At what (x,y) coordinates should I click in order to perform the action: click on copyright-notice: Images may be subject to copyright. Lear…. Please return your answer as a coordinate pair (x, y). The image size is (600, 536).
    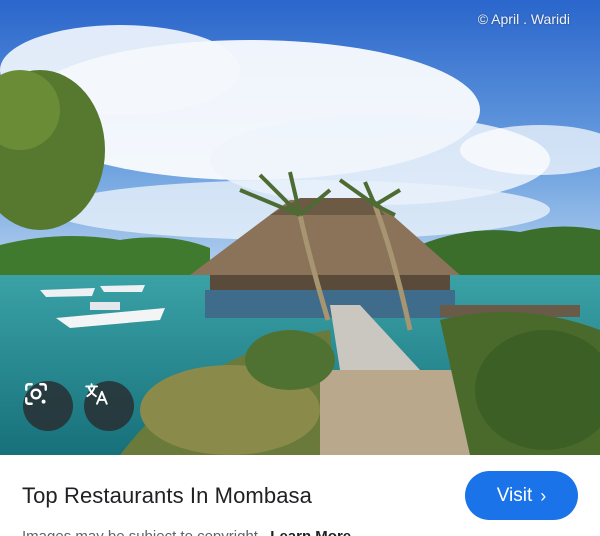
    Looking at the image, I should click on (186, 532).